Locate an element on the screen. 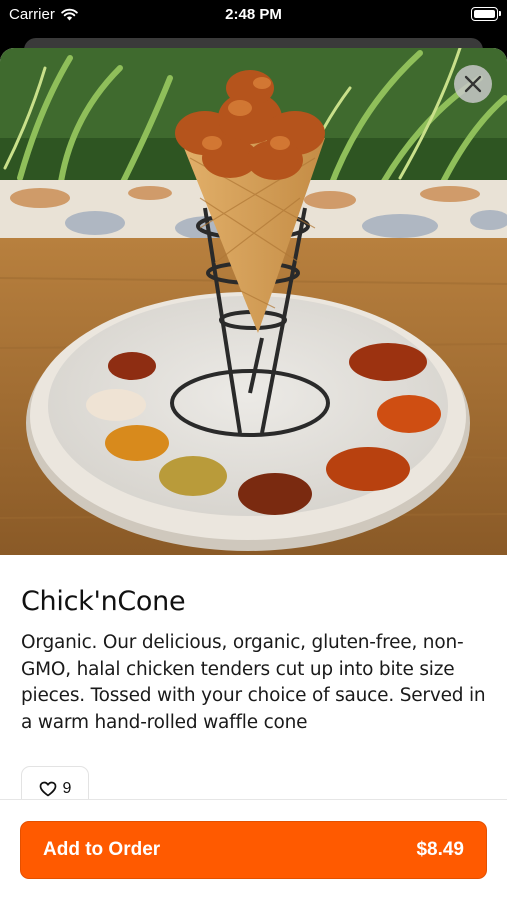 Image resolution: width=507 pixels, height=900 pixels. order-footer: Add to Order $8.49 is located at coordinates (253, 849).